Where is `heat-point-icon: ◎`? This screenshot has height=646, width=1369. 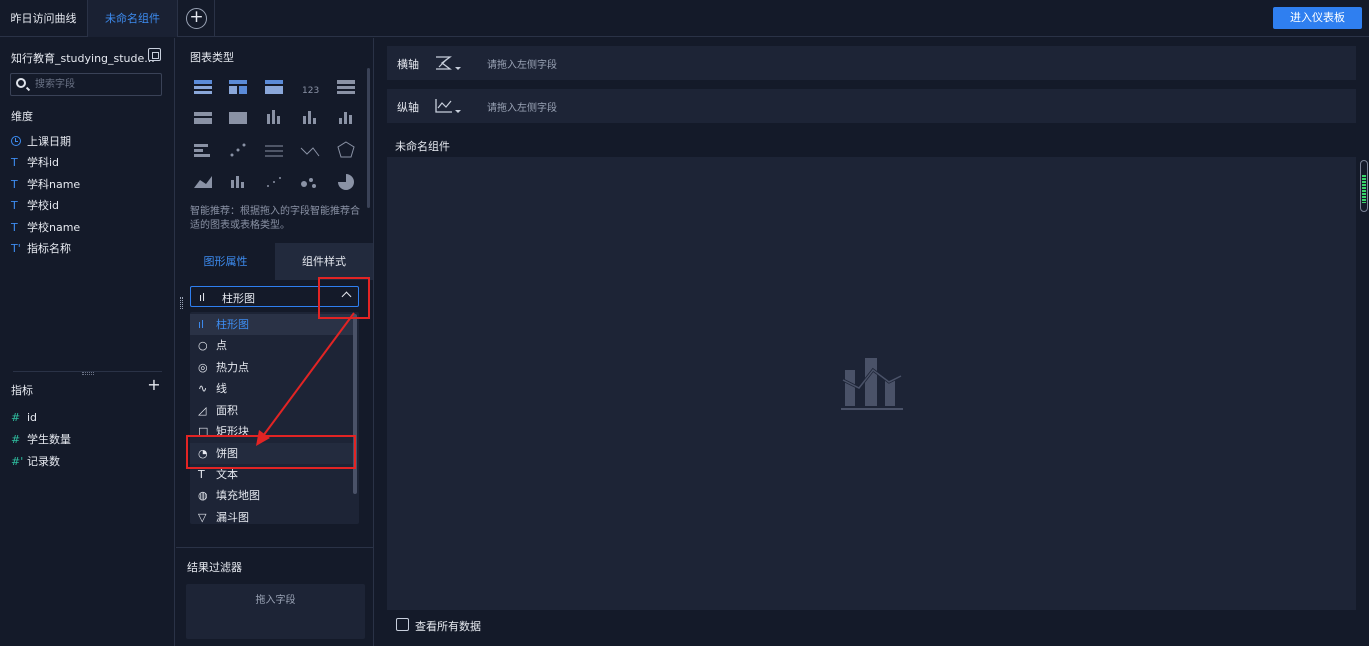 heat-point-icon: ◎ is located at coordinates (203, 367).